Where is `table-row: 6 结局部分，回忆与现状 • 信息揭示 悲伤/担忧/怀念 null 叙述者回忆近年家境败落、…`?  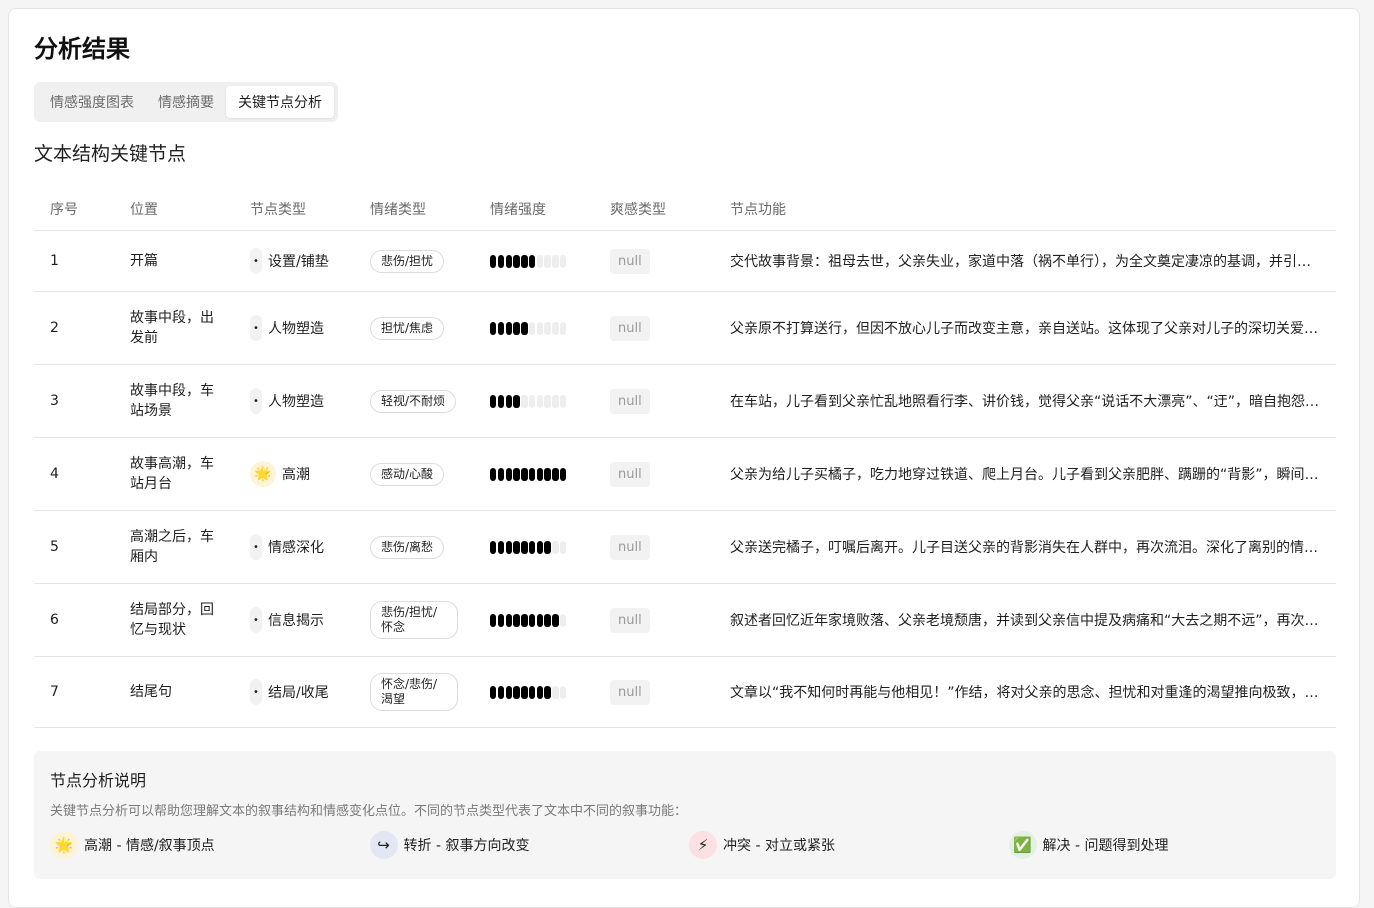 table-row: 6 结局部分，回忆与现状 • 信息揭示 悲伤/担忧/怀念 null 叙述者回忆近年家境败落、… is located at coordinates (685, 620).